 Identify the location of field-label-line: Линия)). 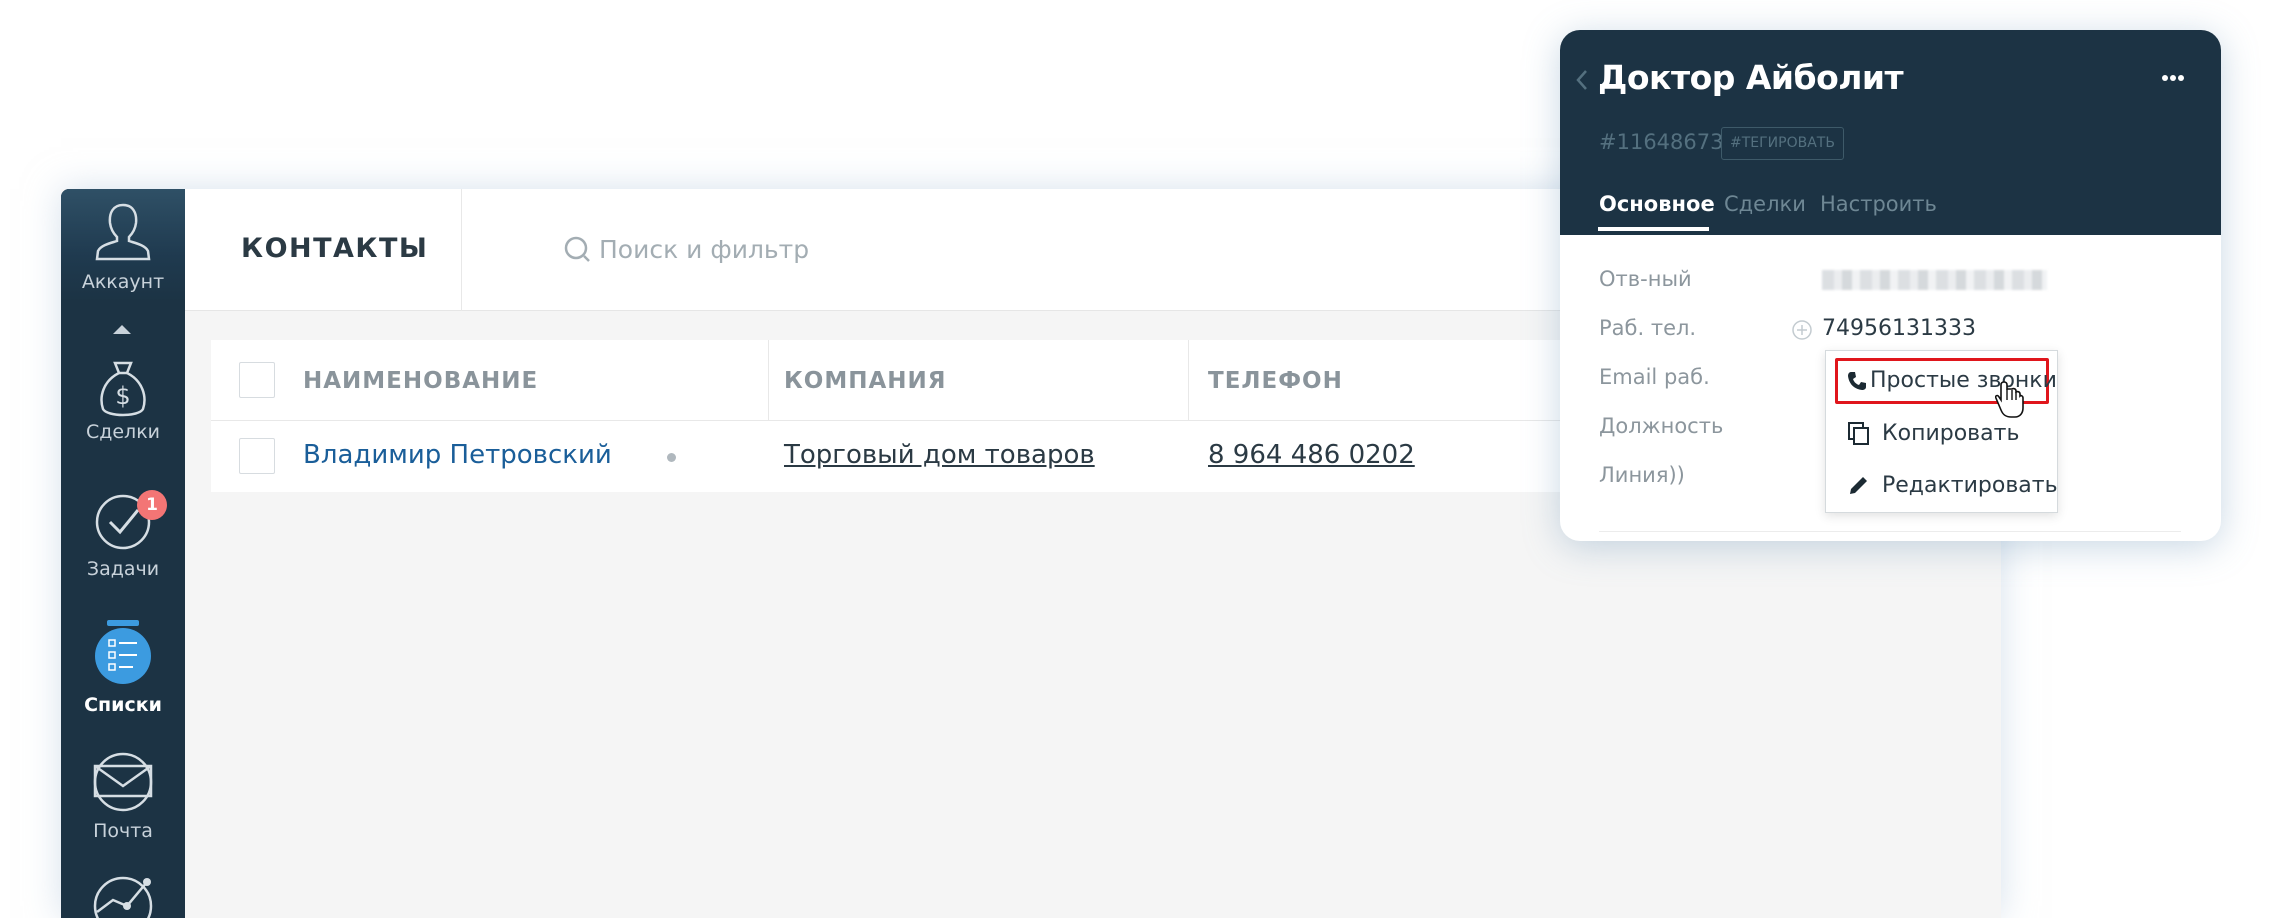
(1642, 475).